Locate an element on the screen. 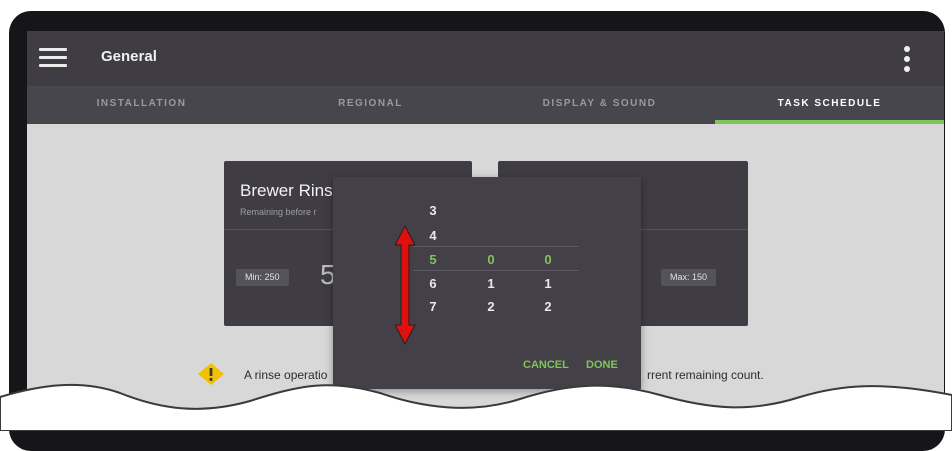 Image resolution: width=952 pixels, height=451 pixels. tab-installation: INSTALLATION is located at coordinates (141, 105).